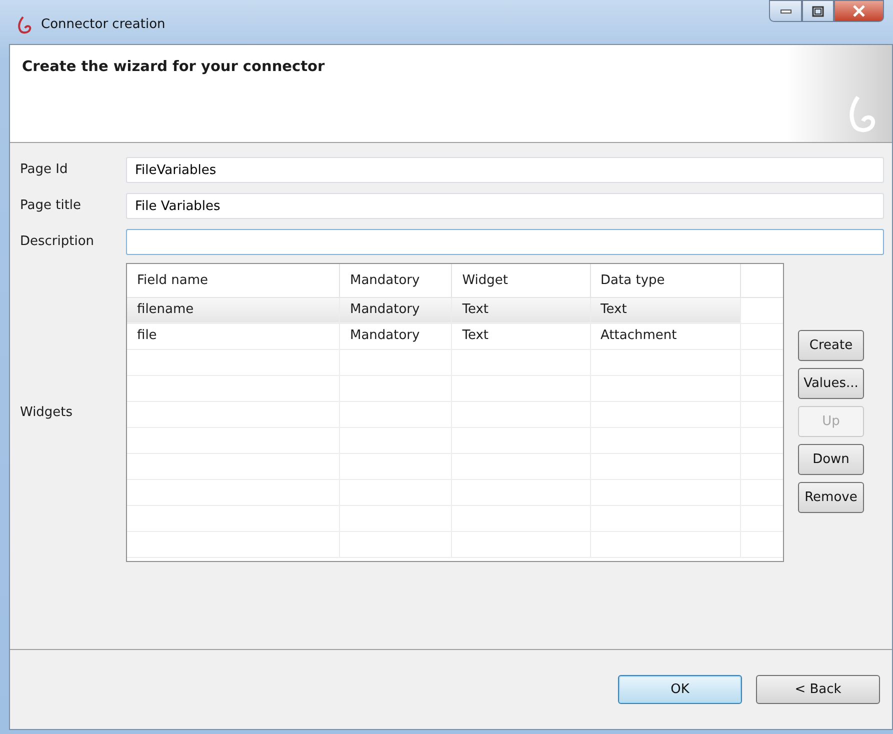 The image size is (893, 734). I want to click on minimize-icon, so click(786, 11).